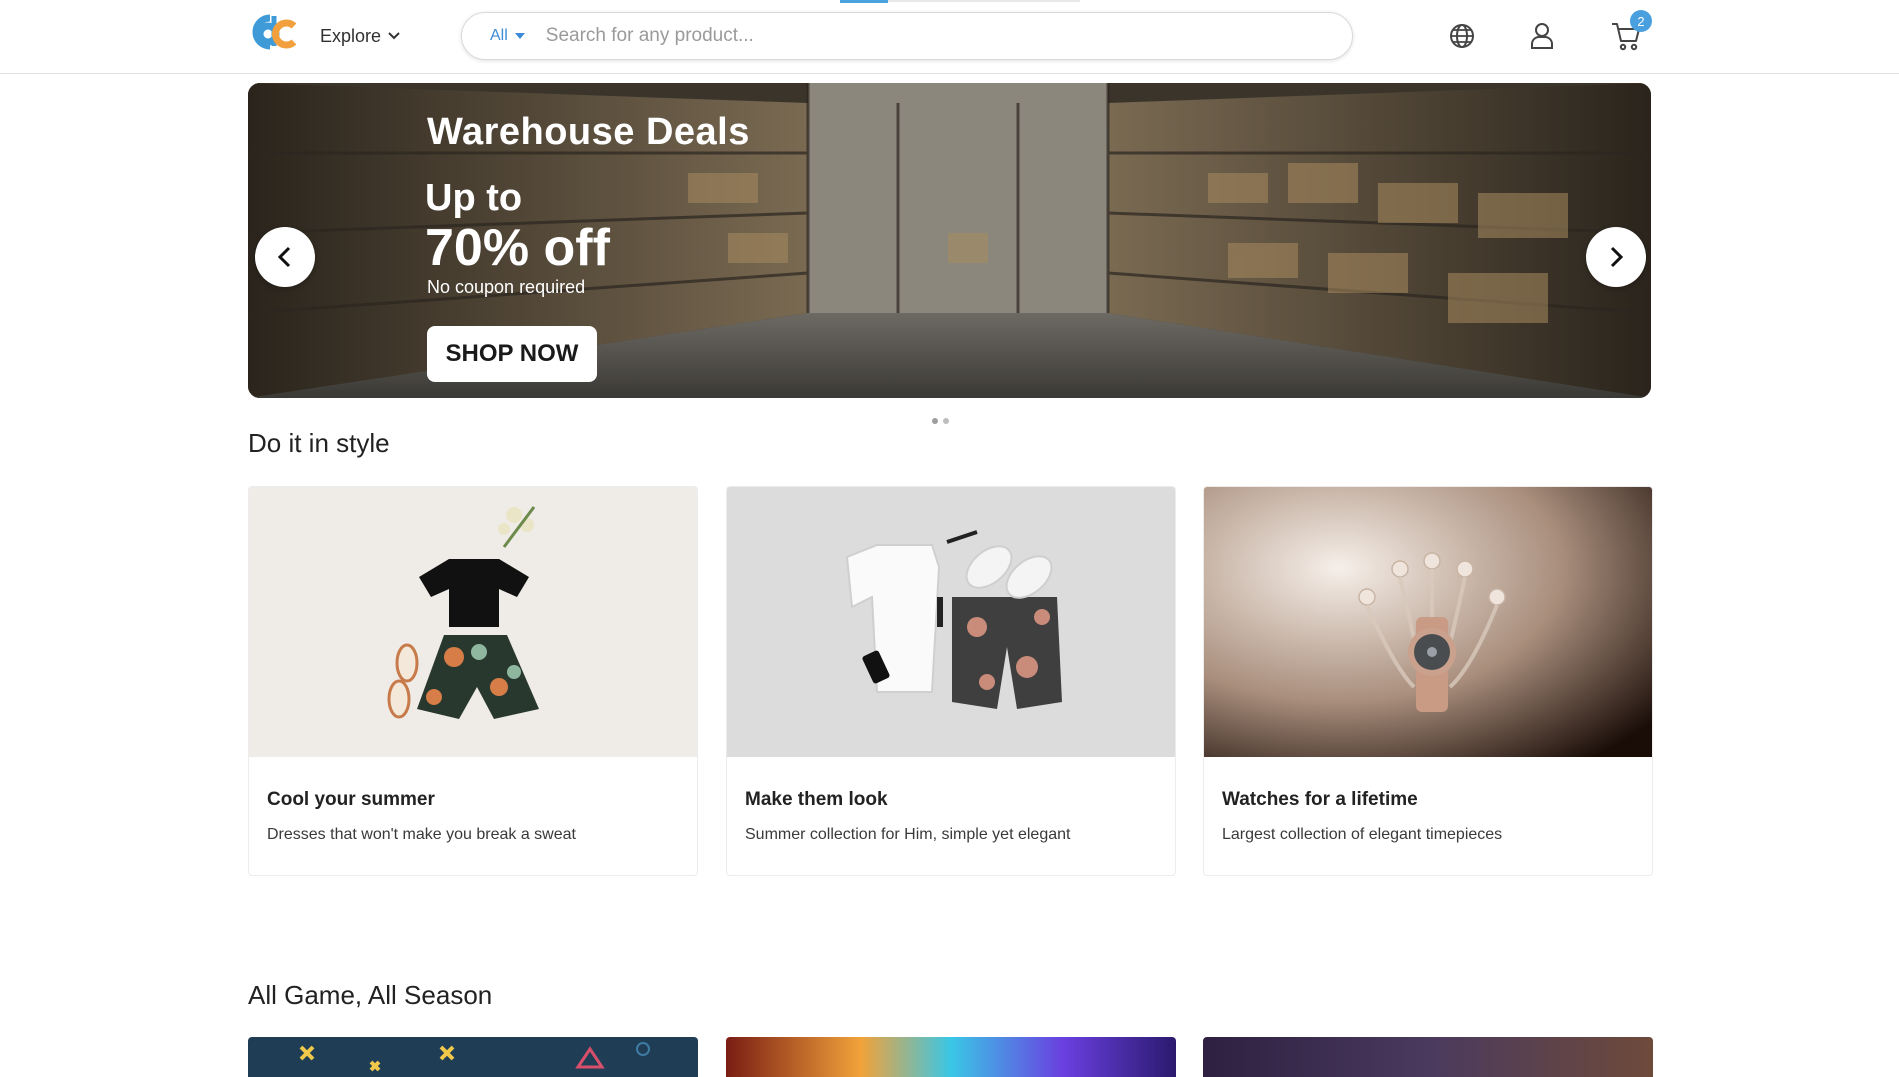 The width and height of the screenshot is (1899, 1077). What do you see at coordinates (499, 35) in the screenshot?
I see `search-category-label: All` at bounding box center [499, 35].